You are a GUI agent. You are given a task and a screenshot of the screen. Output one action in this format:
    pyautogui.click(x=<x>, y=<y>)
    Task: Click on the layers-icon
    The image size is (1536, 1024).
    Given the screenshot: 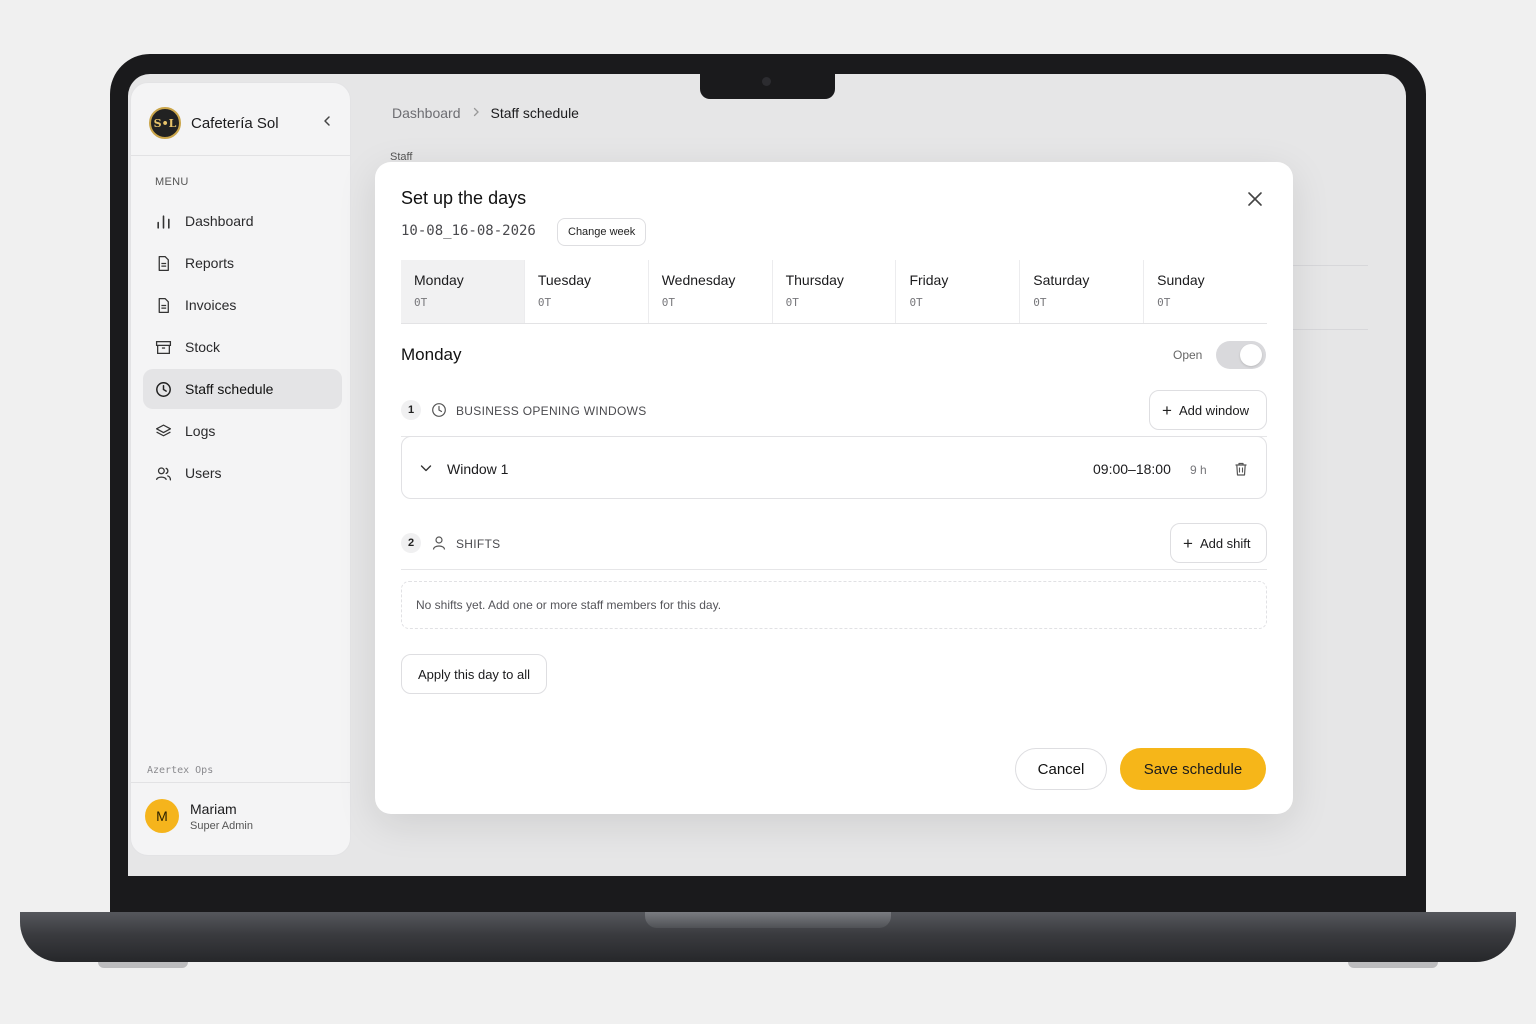 What is the action you would take?
    pyautogui.click(x=163, y=429)
    